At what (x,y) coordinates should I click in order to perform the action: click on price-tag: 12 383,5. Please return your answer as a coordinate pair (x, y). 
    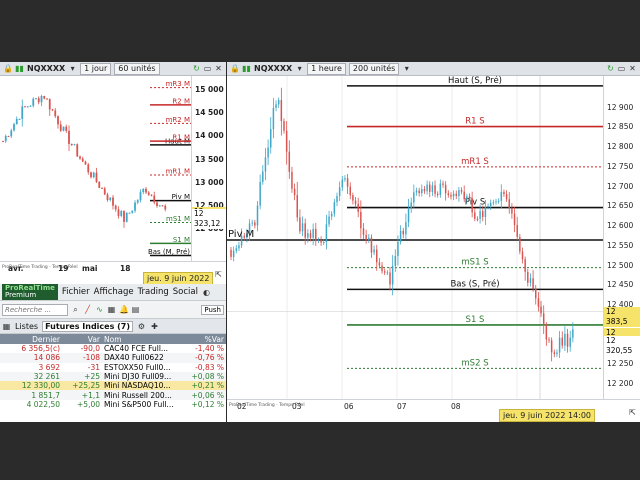
    Looking at the image, I should click on (622, 316).